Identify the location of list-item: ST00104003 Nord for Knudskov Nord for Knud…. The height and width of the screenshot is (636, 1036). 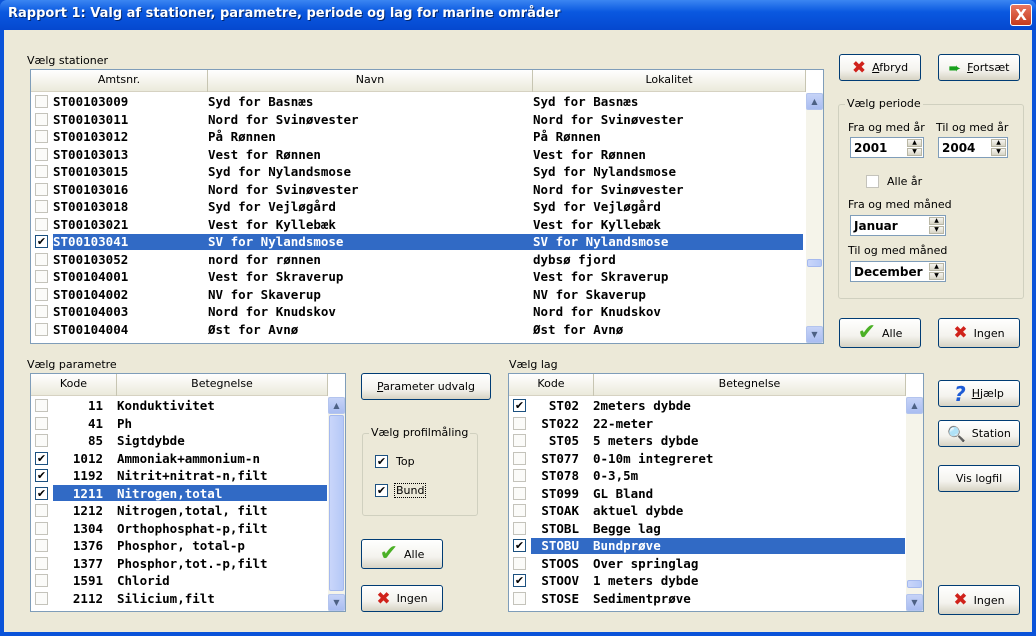
(417, 312).